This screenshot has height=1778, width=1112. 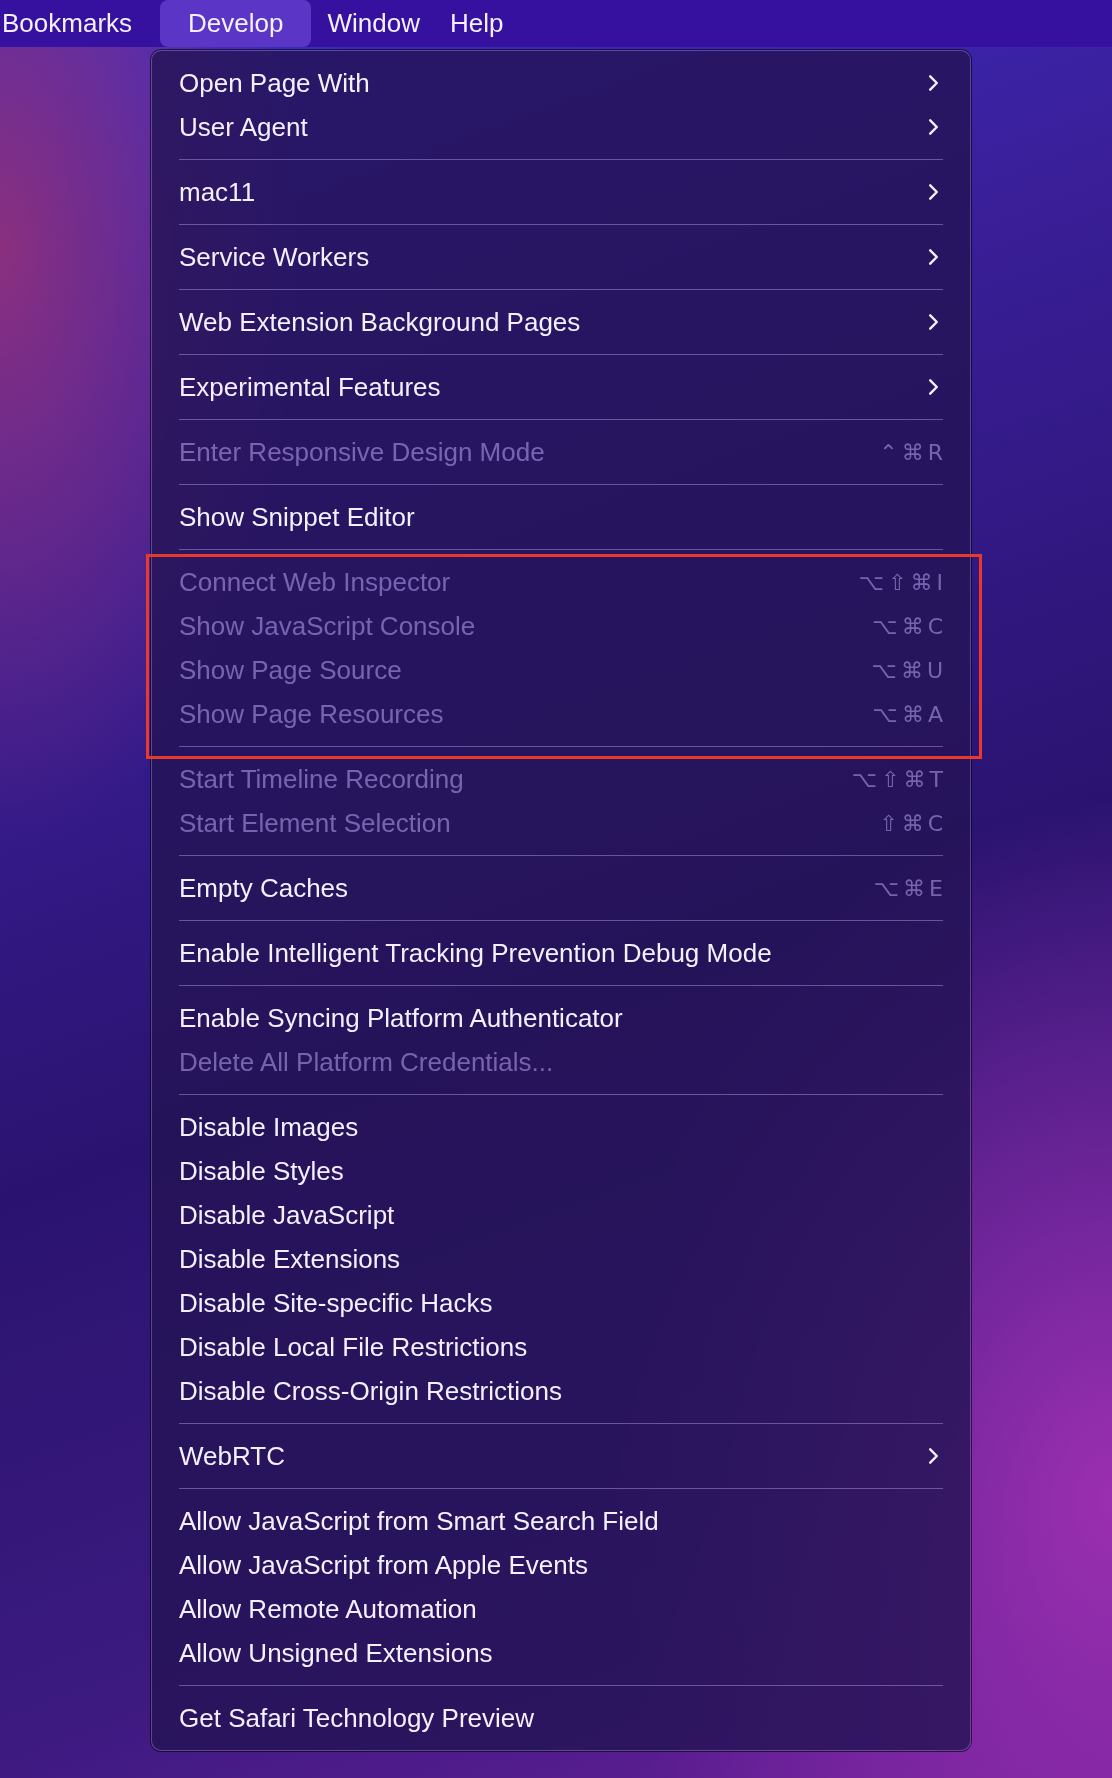 What do you see at coordinates (561, 1347) in the screenshot?
I see `menu-item: Disable Local File Restrictions` at bounding box center [561, 1347].